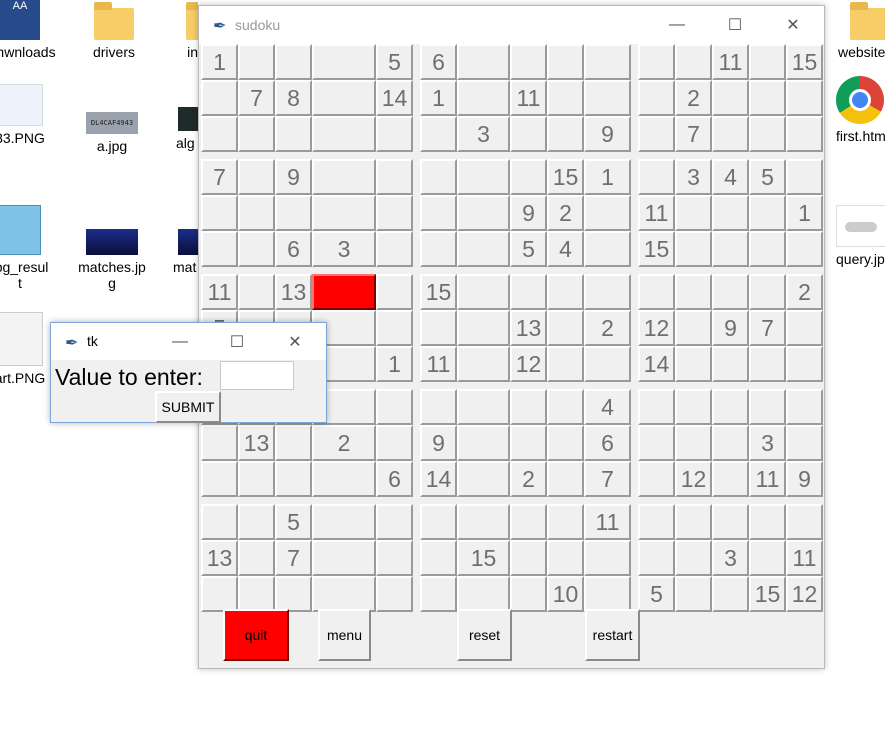  I want to click on desktop-icon-drivers: drivers, so click(114, 30).